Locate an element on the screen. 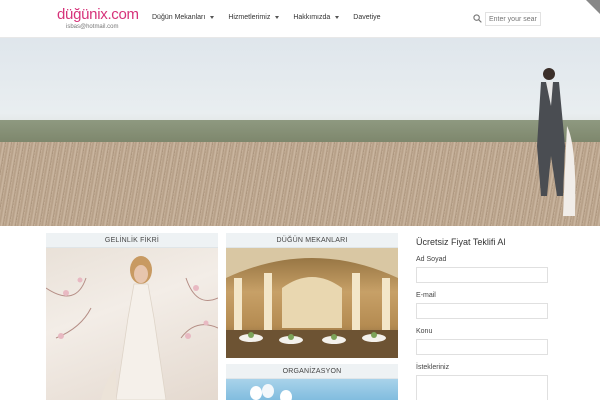 The image size is (600, 400). nav-item-label: Düğün Mekanları is located at coordinates (179, 17).